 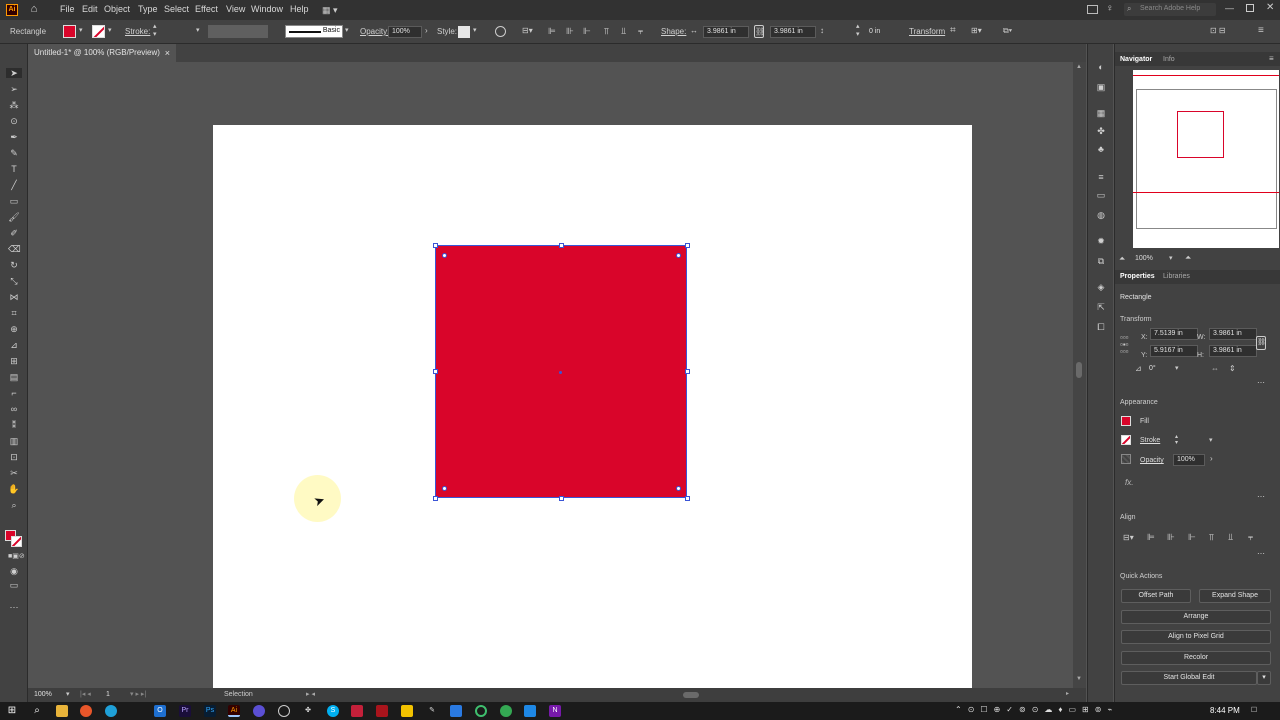 What do you see at coordinates (14, 377) in the screenshot?
I see `gradient-tool-icon: ▤` at bounding box center [14, 377].